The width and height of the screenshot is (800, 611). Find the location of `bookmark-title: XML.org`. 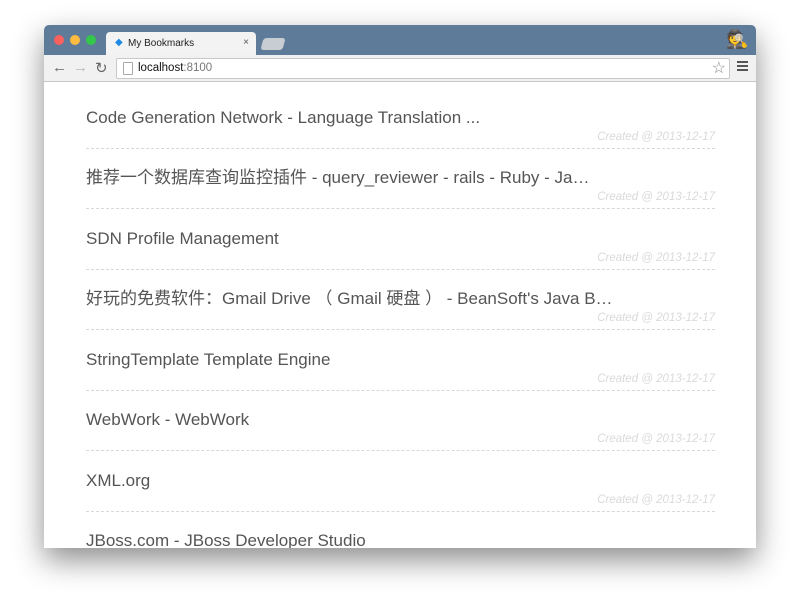

bookmark-title: XML.org is located at coordinates (400, 481).